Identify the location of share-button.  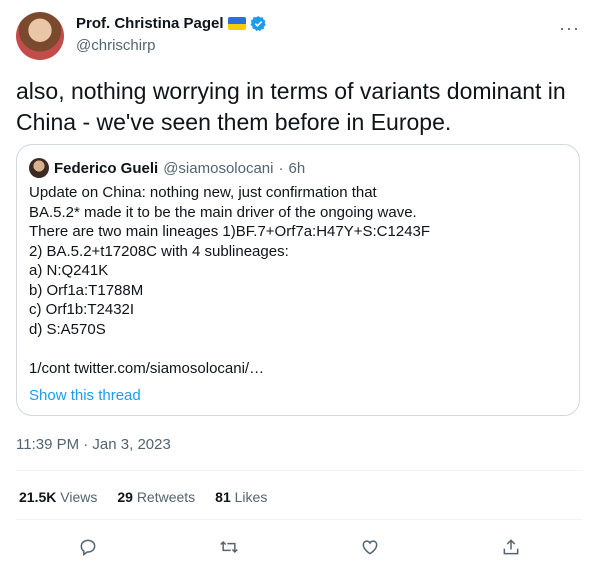
(511, 547).